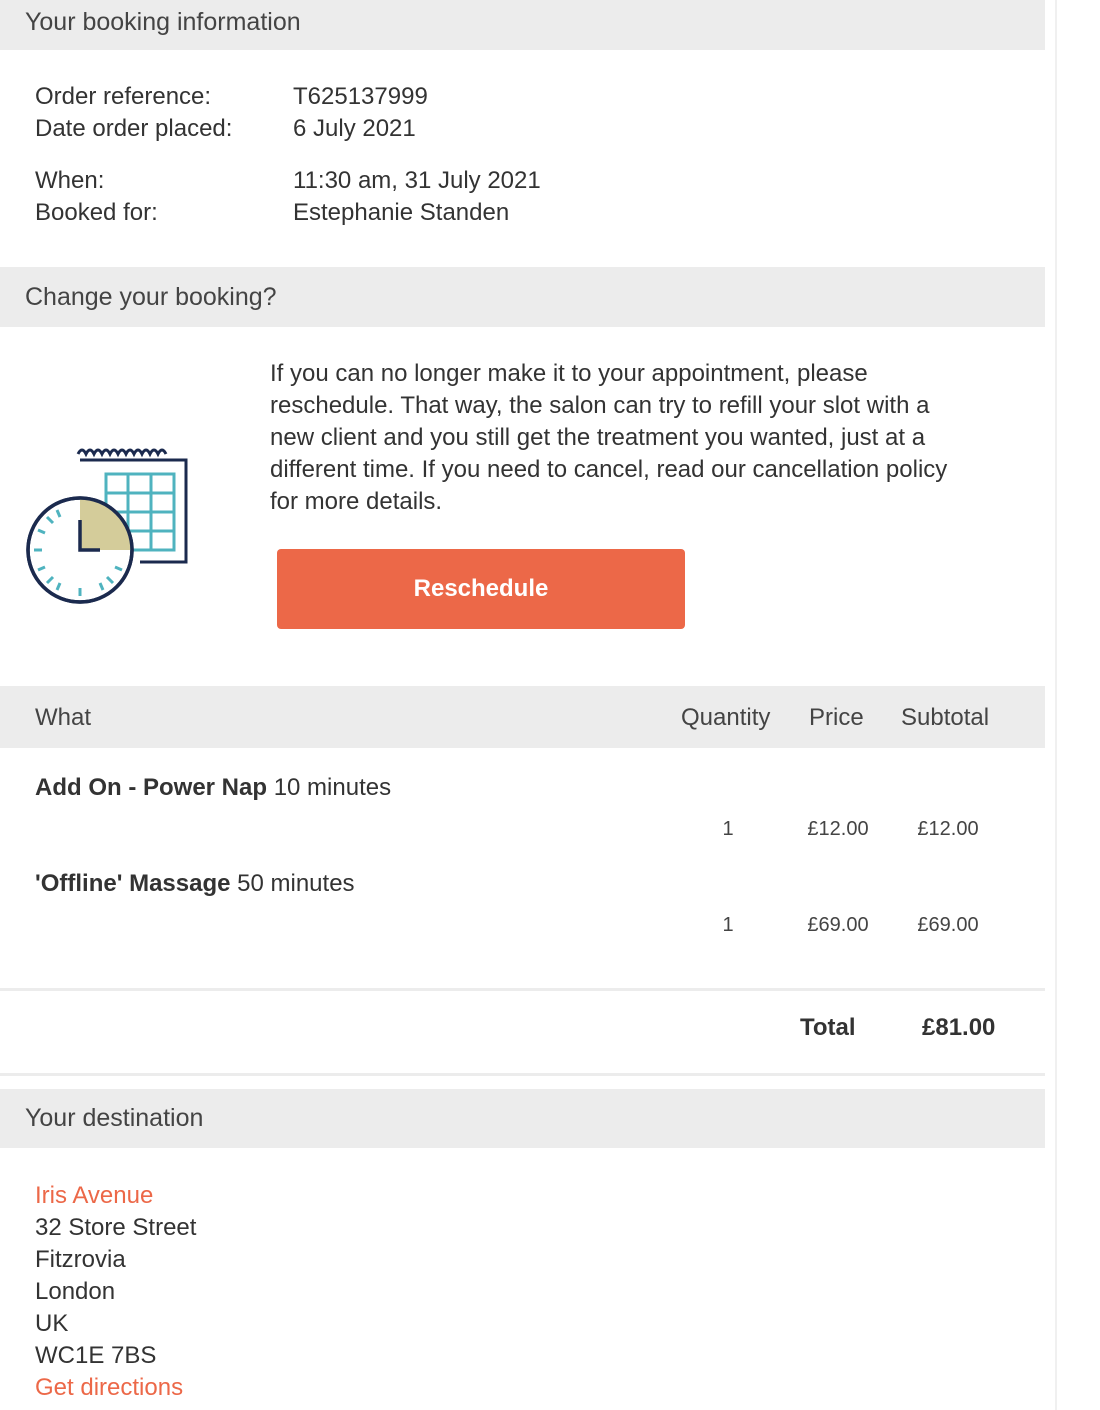 This screenshot has height=1410, width=1100. I want to click on column-quantity: Quantity, so click(726, 717).